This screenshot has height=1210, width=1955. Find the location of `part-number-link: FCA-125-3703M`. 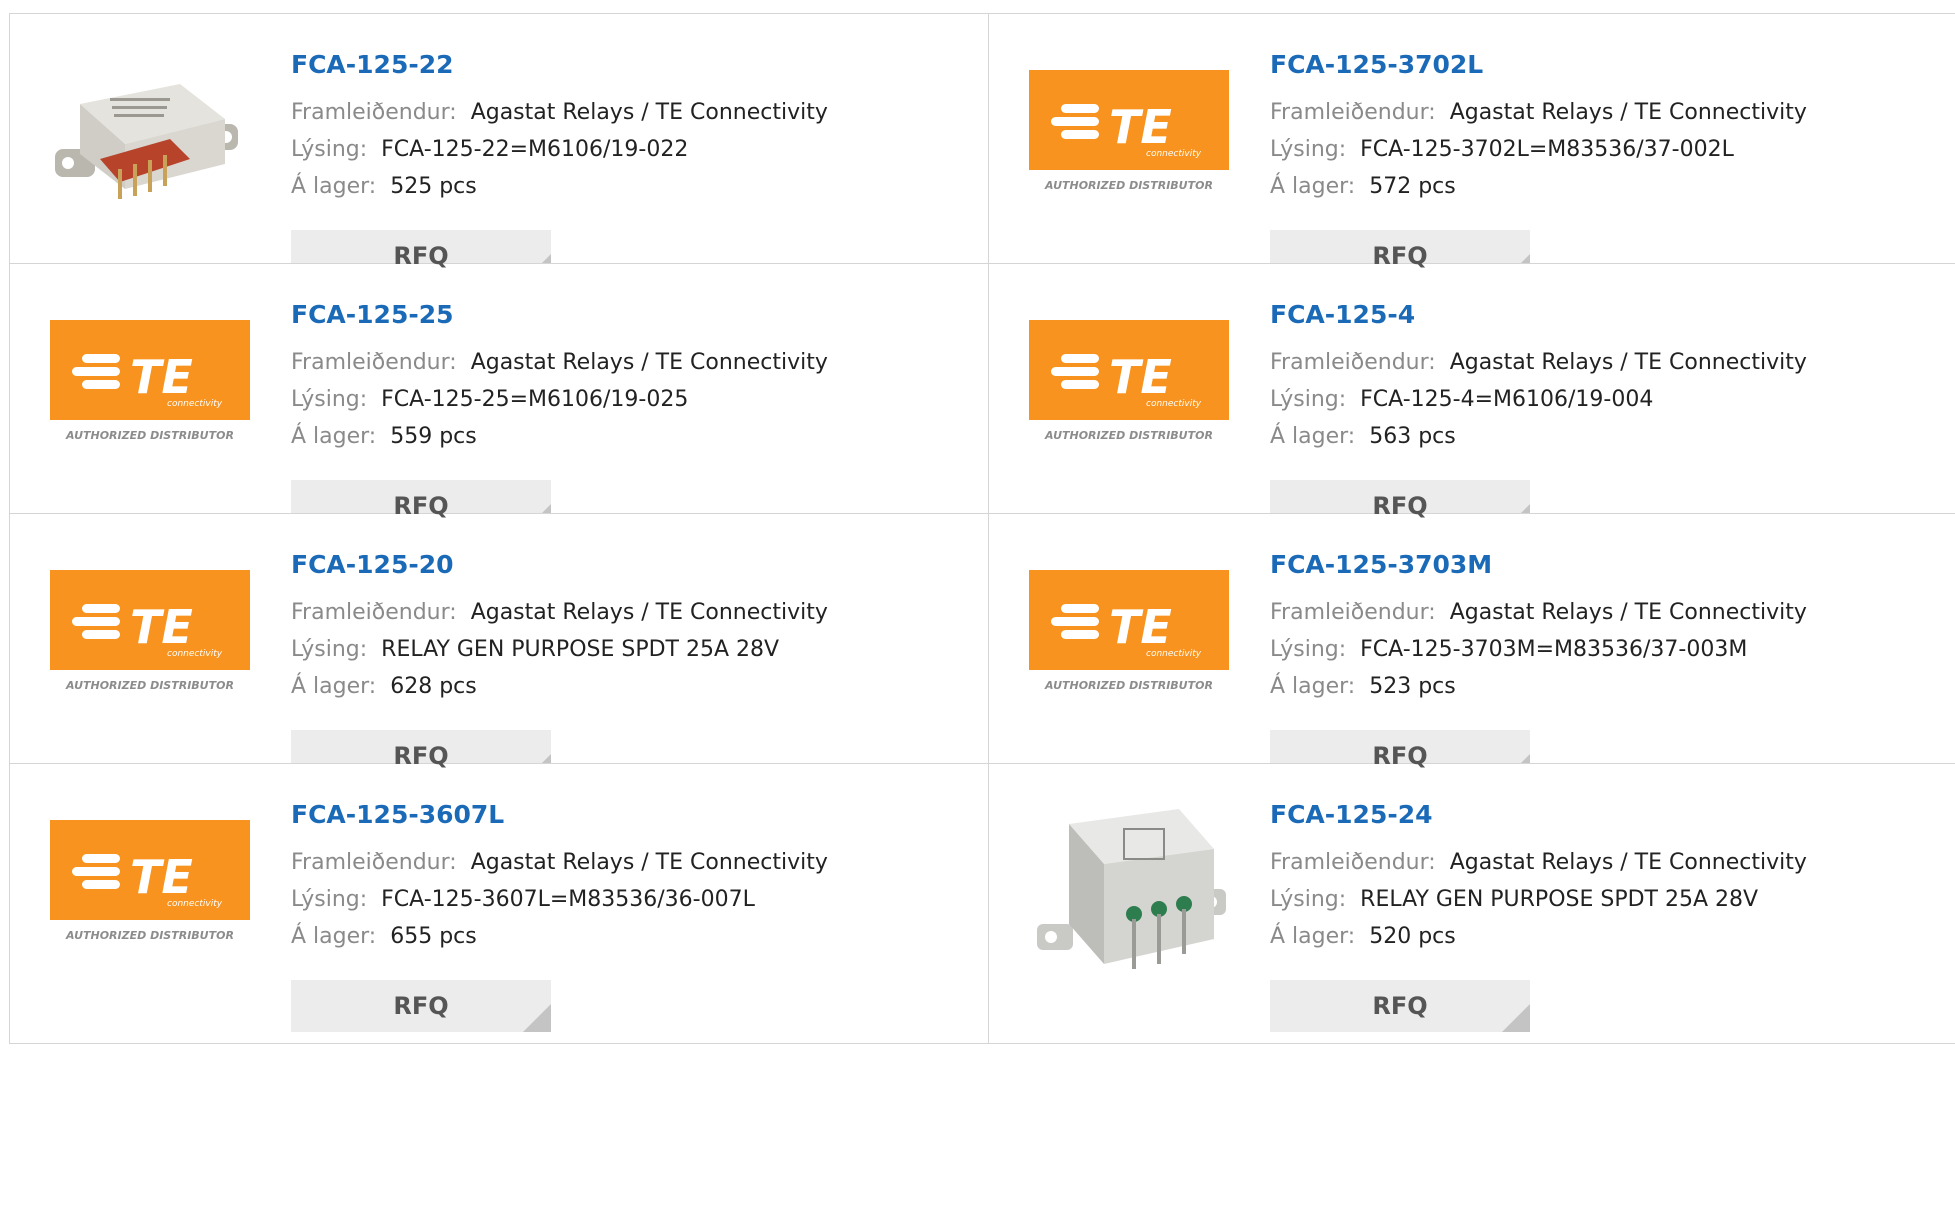

part-number-link: FCA-125-3703M is located at coordinates (1538, 565).